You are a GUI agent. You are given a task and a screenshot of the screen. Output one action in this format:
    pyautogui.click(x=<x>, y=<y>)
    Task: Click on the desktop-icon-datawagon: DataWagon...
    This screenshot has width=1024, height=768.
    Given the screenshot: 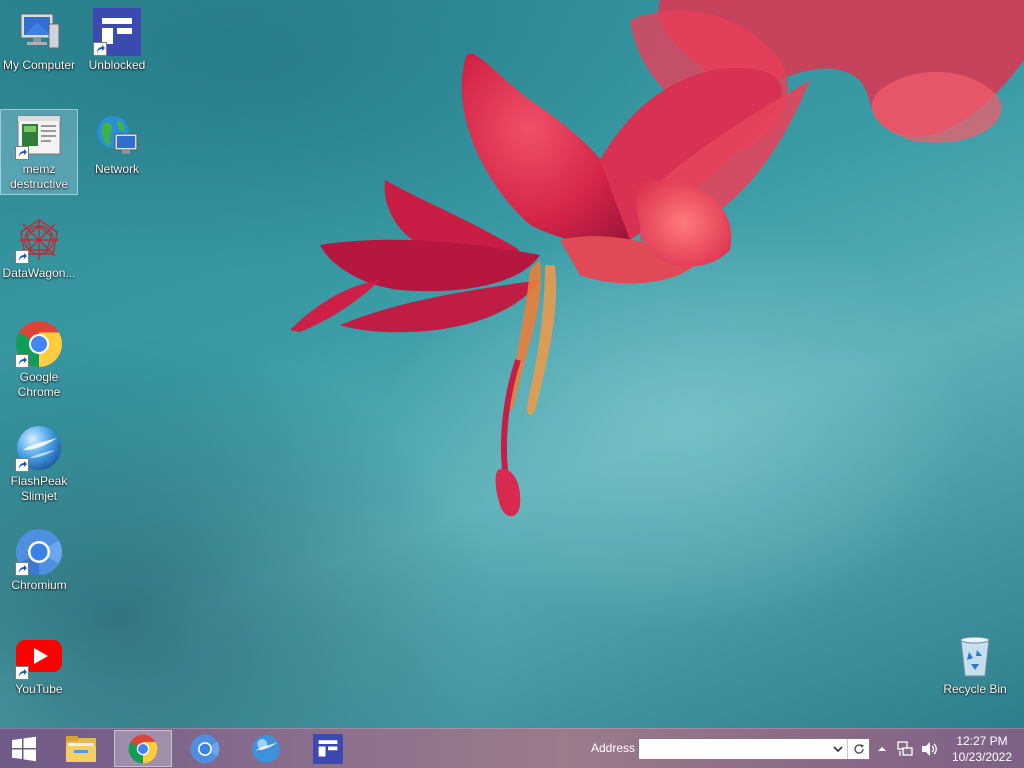 What is the action you would take?
    pyautogui.click(x=39, y=247)
    